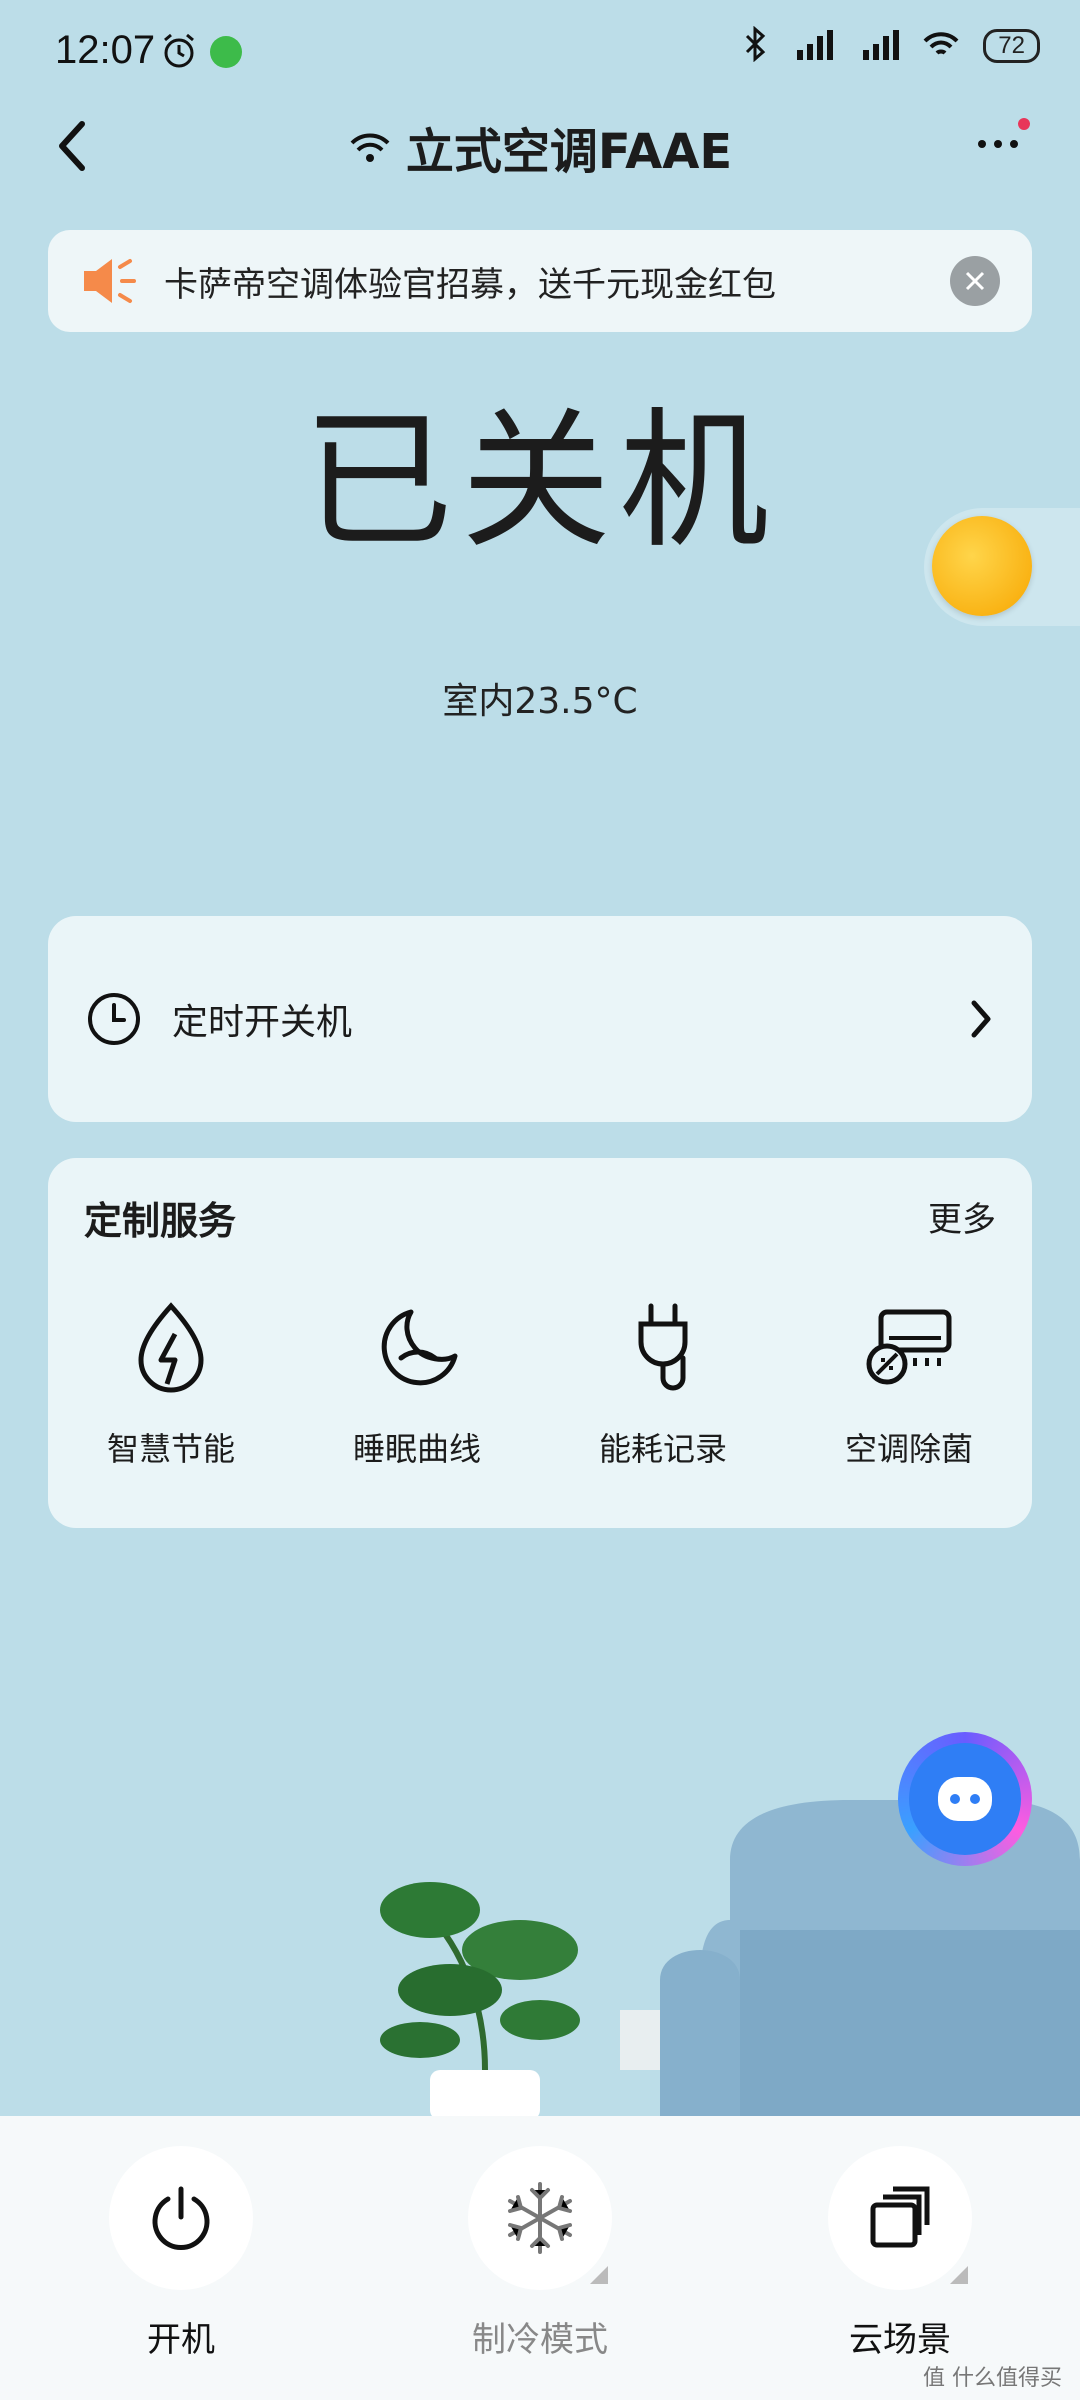  What do you see at coordinates (1011, 46) in the screenshot?
I see `battery-indicator: 72` at bounding box center [1011, 46].